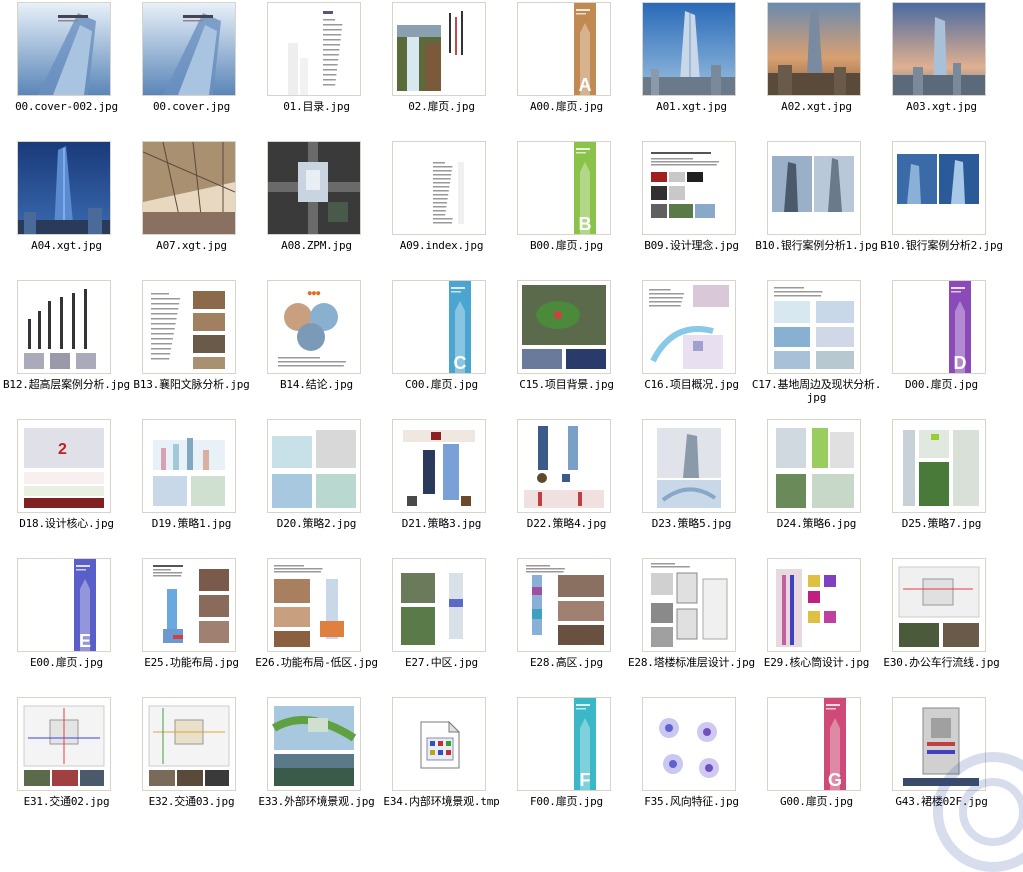 This screenshot has width=1023, height=872. I want to click on file-name: 01.目录.jpg, so click(316, 106).